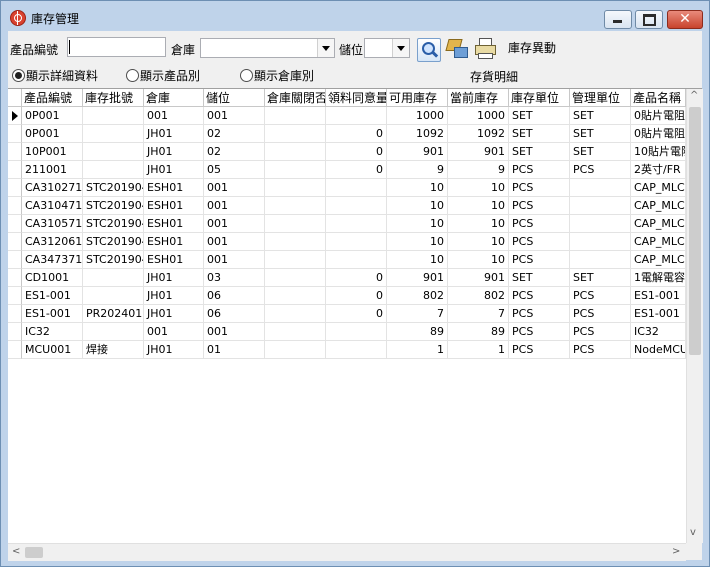 The width and height of the screenshot is (710, 567). Describe the element at coordinates (113, 332) in the screenshot. I see `cell-batch-no` at that location.